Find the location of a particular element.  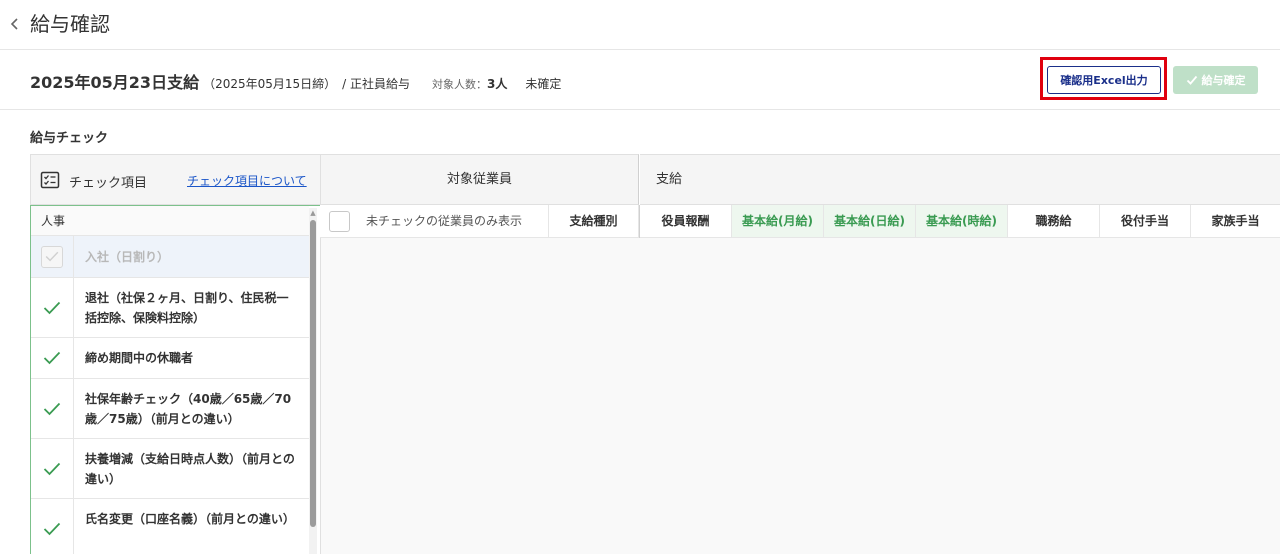

excel-export-button: 確認用Excel出力 is located at coordinates (1104, 80).